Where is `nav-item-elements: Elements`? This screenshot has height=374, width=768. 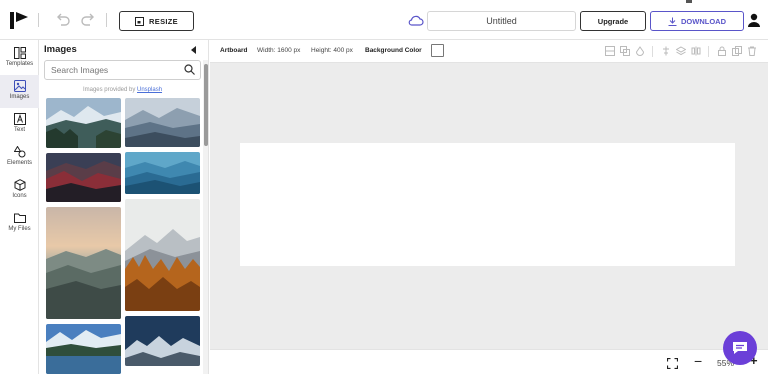
nav-item-elements: Elements is located at coordinates (19, 157).